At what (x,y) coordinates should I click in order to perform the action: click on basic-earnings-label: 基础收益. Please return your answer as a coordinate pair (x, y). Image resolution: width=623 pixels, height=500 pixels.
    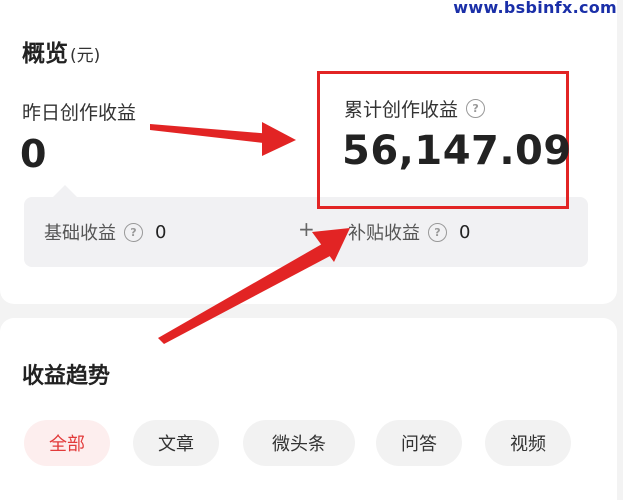
    Looking at the image, I should click on (80, 233).